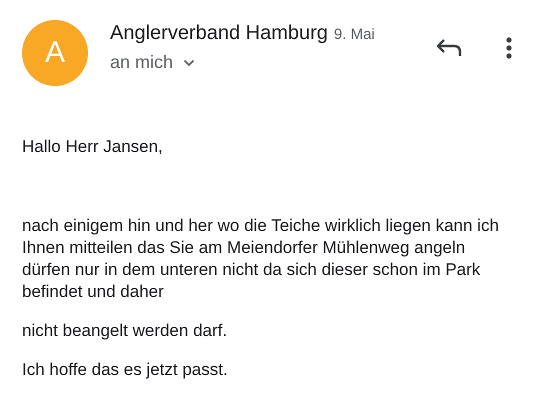 The image size is (540, 405). I want to click on more-options-button, so click(509, 48).